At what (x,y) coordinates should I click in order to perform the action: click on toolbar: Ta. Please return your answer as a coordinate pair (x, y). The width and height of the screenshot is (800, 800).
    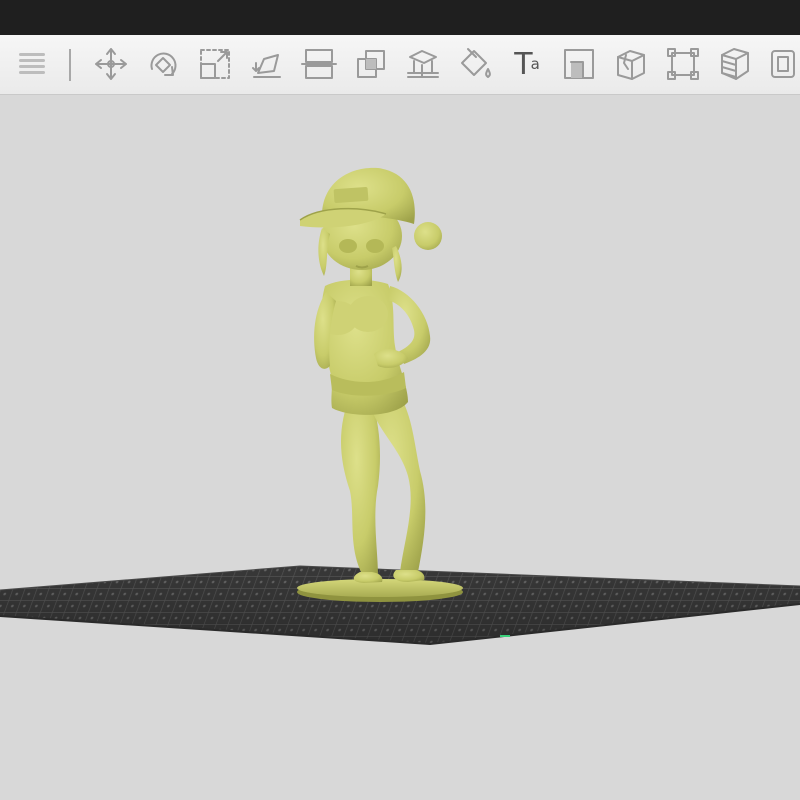
    Looking at the image, I should click on (400, 65).